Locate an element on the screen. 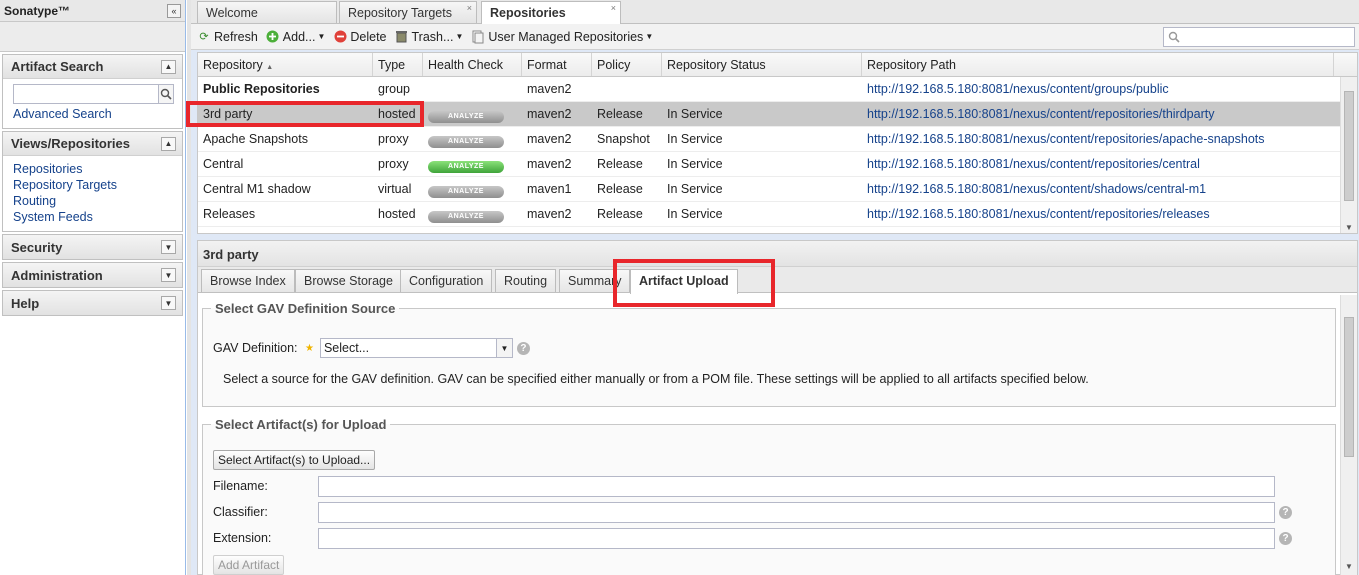 This screenshot has width=1359, height=575. repo-name: Public Repositories is located at coordinates (261, 89).